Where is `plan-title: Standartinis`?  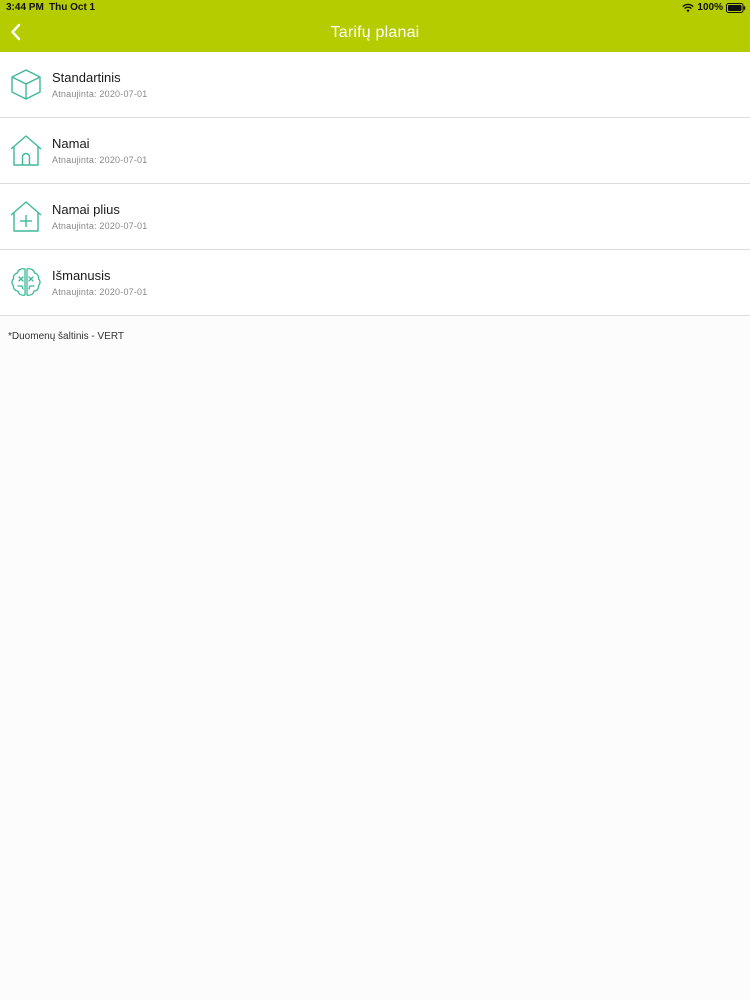
plan-title: Standartinis is located at coordinates (86, 77).